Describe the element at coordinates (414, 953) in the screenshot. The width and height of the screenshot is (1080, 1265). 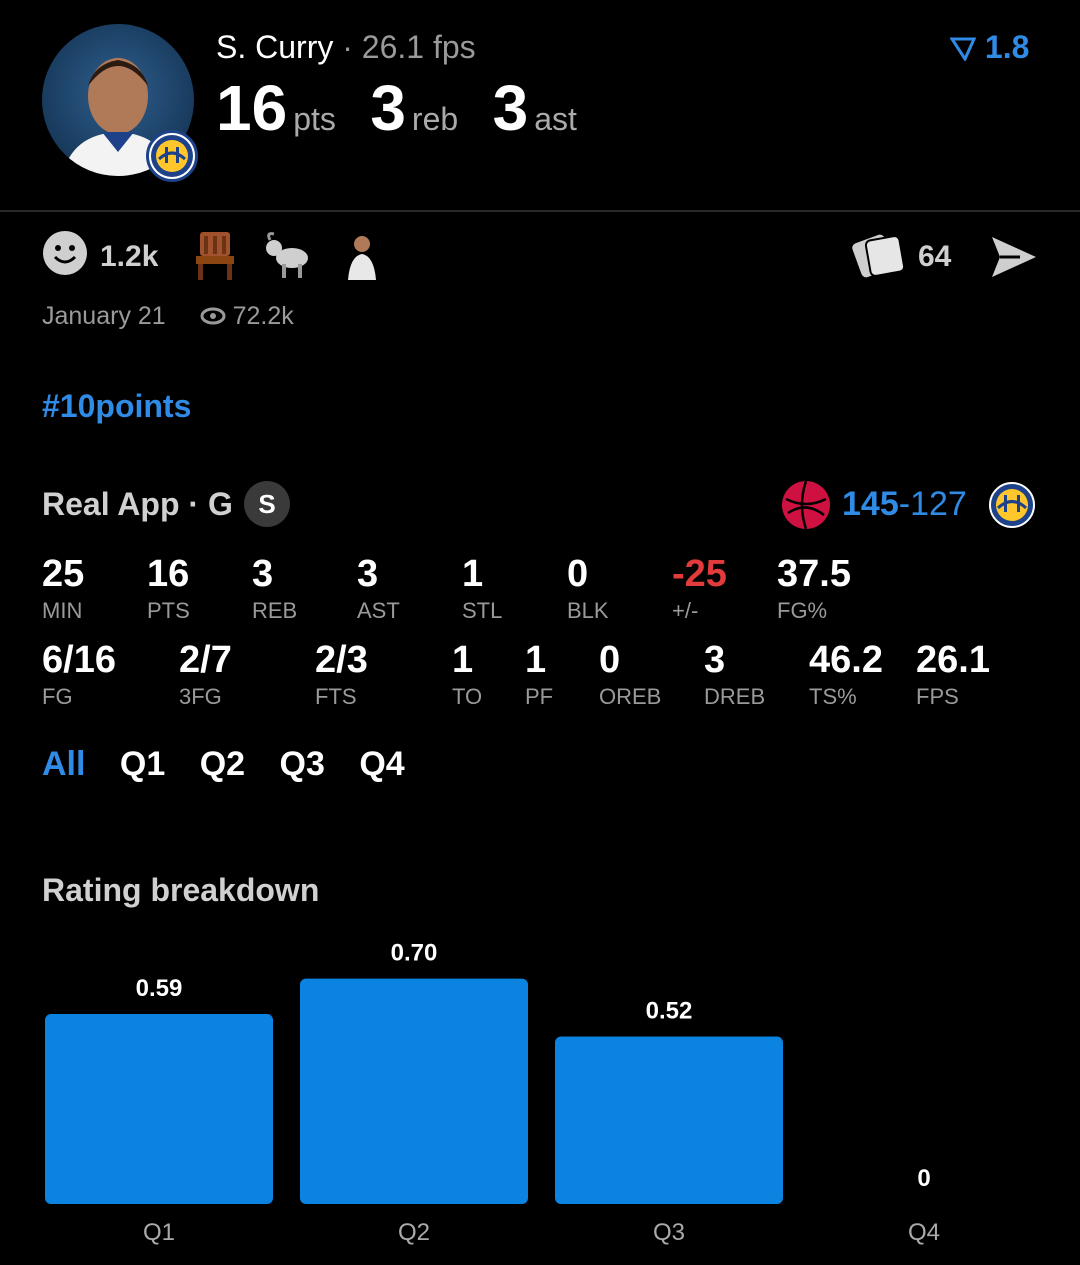
I see `bar-value-label-q2: 0.70` at that location.